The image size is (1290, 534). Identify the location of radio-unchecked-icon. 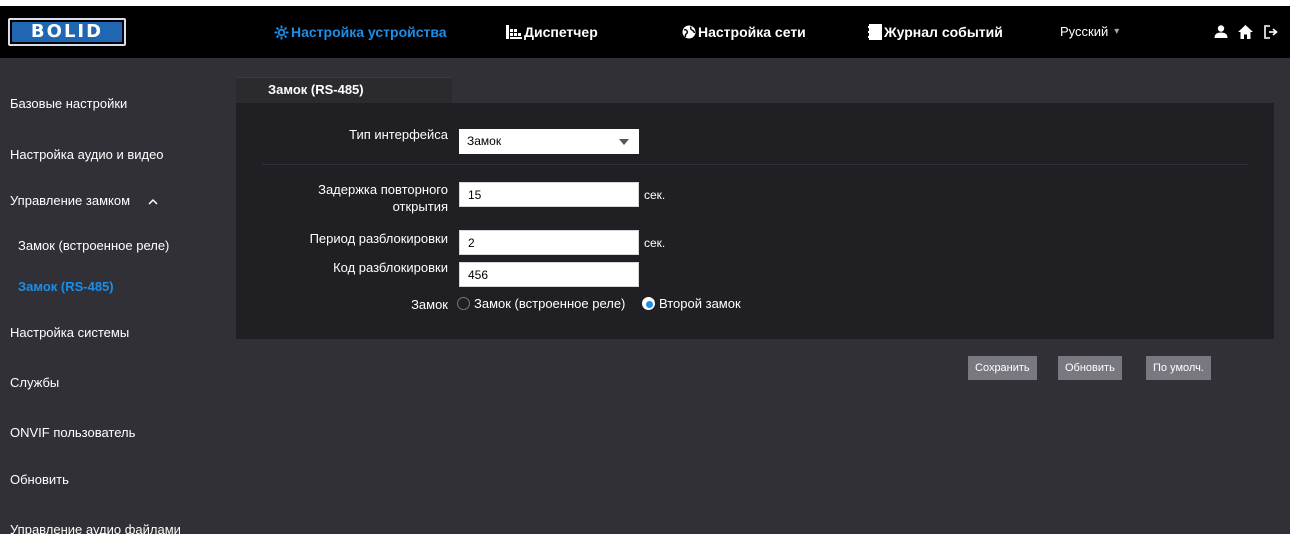
(463, 303).